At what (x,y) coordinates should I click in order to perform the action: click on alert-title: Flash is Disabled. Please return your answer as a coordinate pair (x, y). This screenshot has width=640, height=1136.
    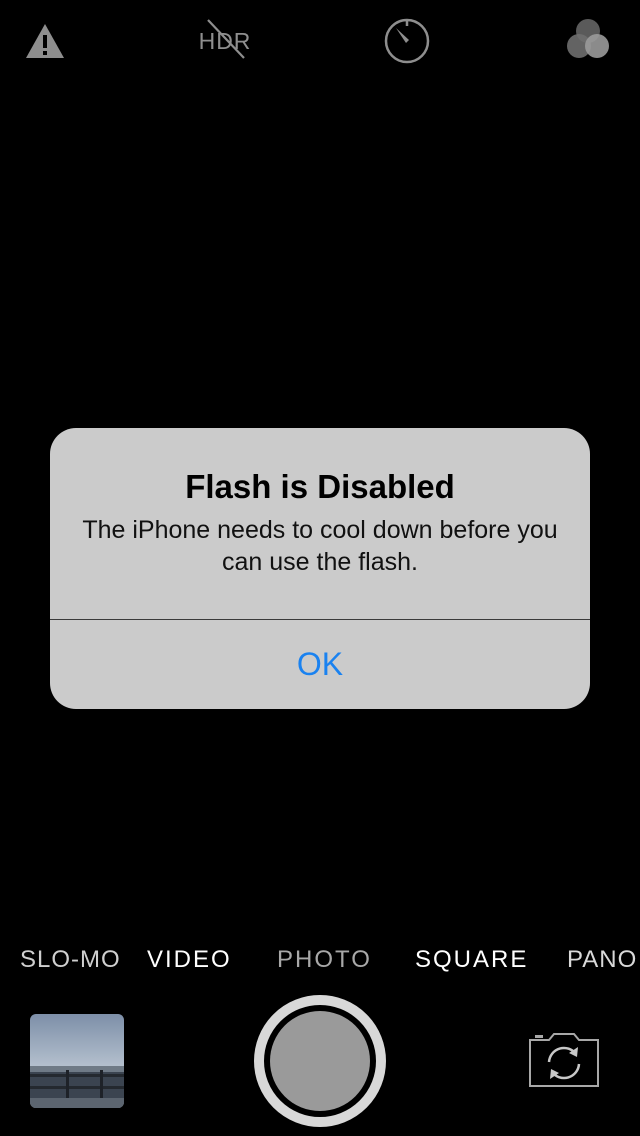
    Looking at the image, I should click on (320, 486).